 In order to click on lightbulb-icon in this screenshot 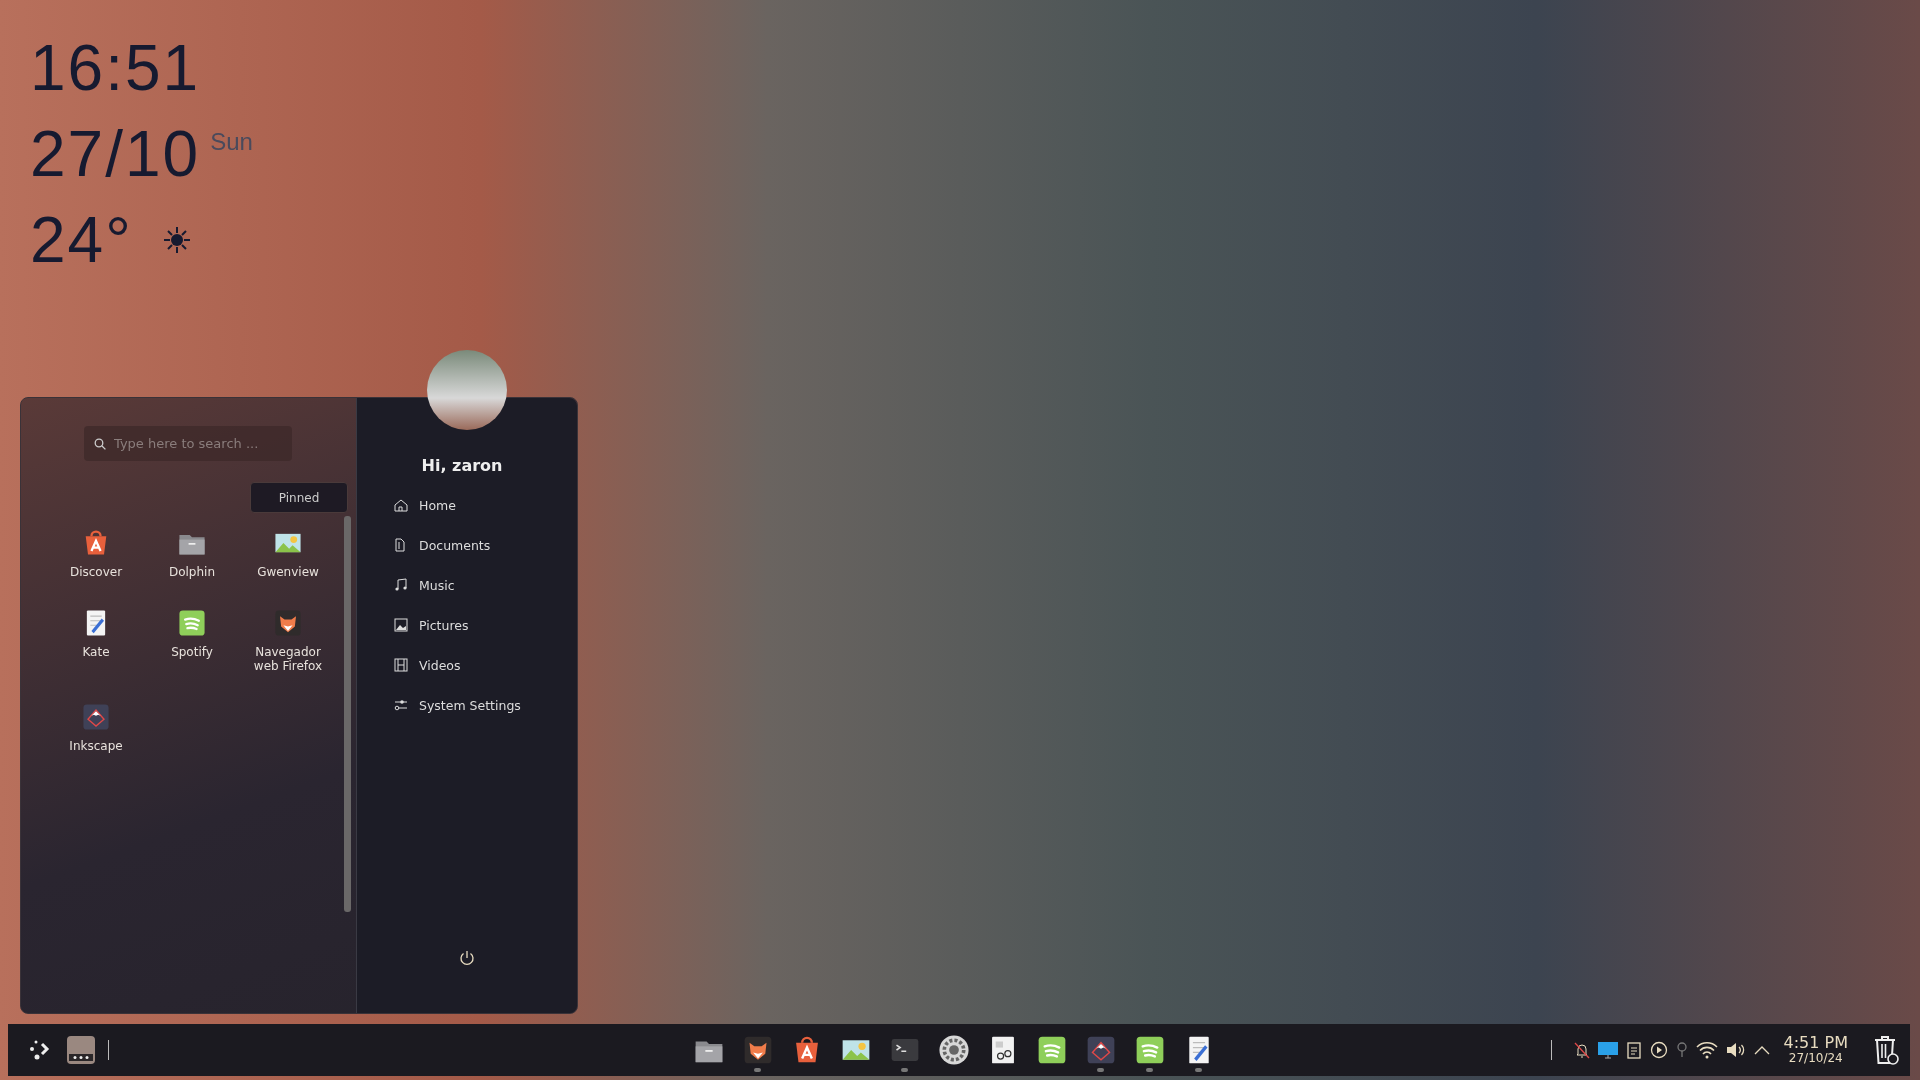, I will do `click(1681, 1050)`.